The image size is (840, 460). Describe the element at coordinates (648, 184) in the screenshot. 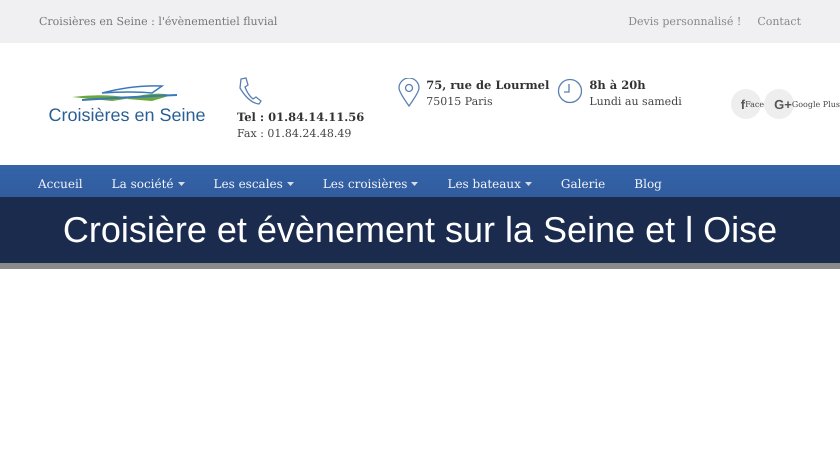

I see `nav-item: Blog` at that location.